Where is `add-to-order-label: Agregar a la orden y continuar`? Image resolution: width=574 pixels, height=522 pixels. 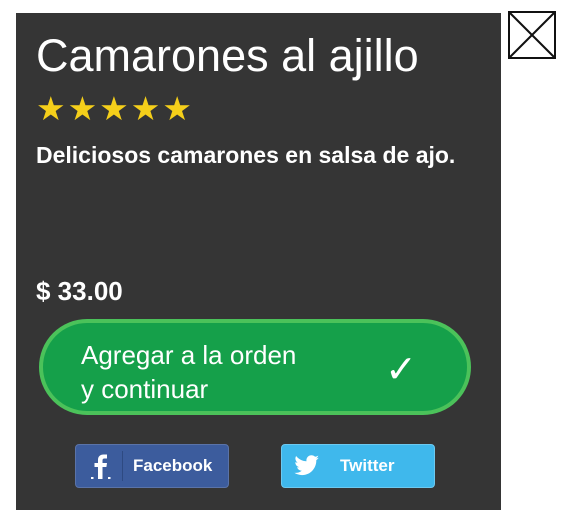 add-to-order-label: Agregar a la orden y continuar is located at coordinates (221, 372).